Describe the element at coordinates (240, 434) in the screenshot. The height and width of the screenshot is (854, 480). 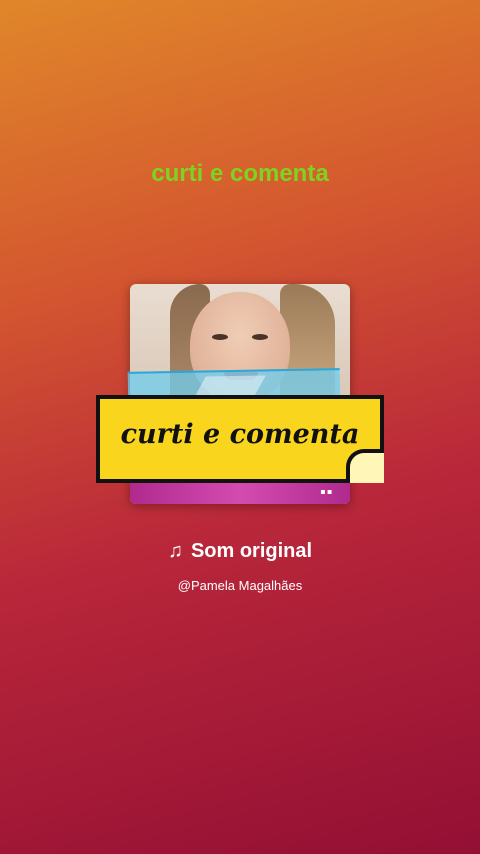
I see `sticker-text: curti e comenta` at that location.